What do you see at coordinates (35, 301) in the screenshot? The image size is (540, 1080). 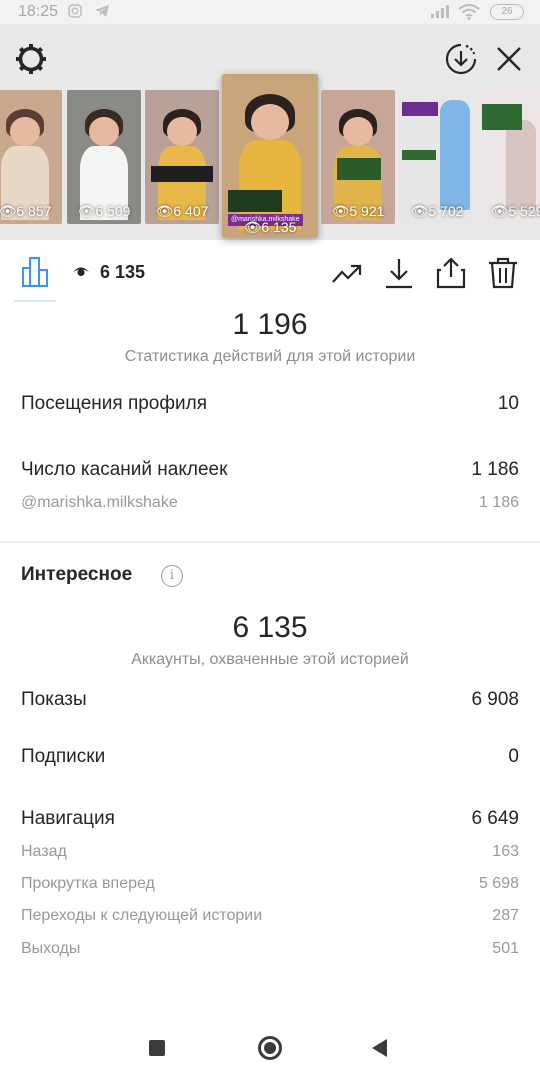 I see `active-tab-indicator` at bounding box center [35, 301].